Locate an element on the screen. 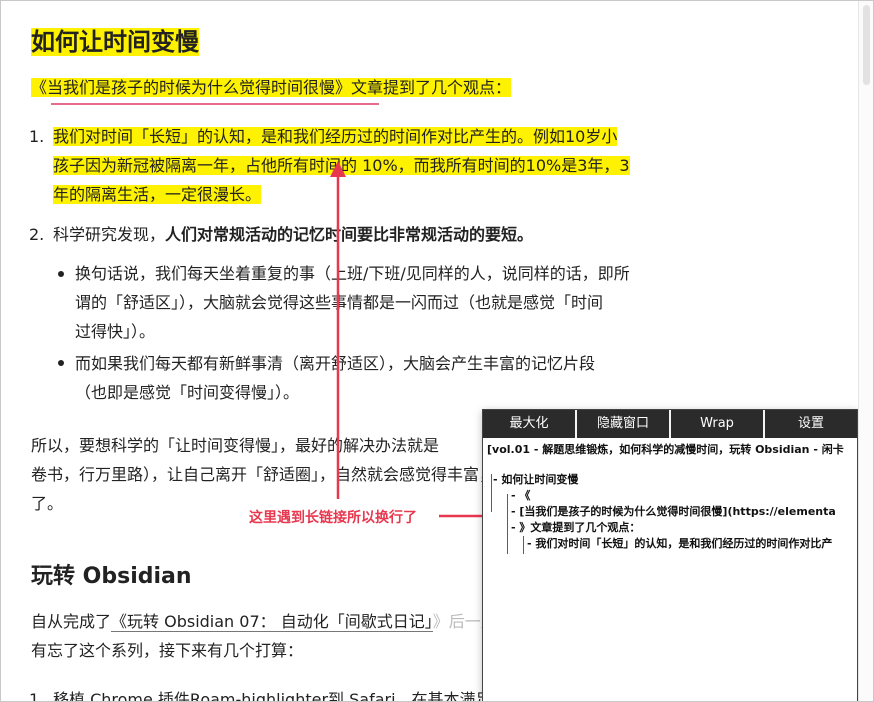 This screenshot has width=874, height=702. scrollbar-thumb is located at coordinates (866, 45).